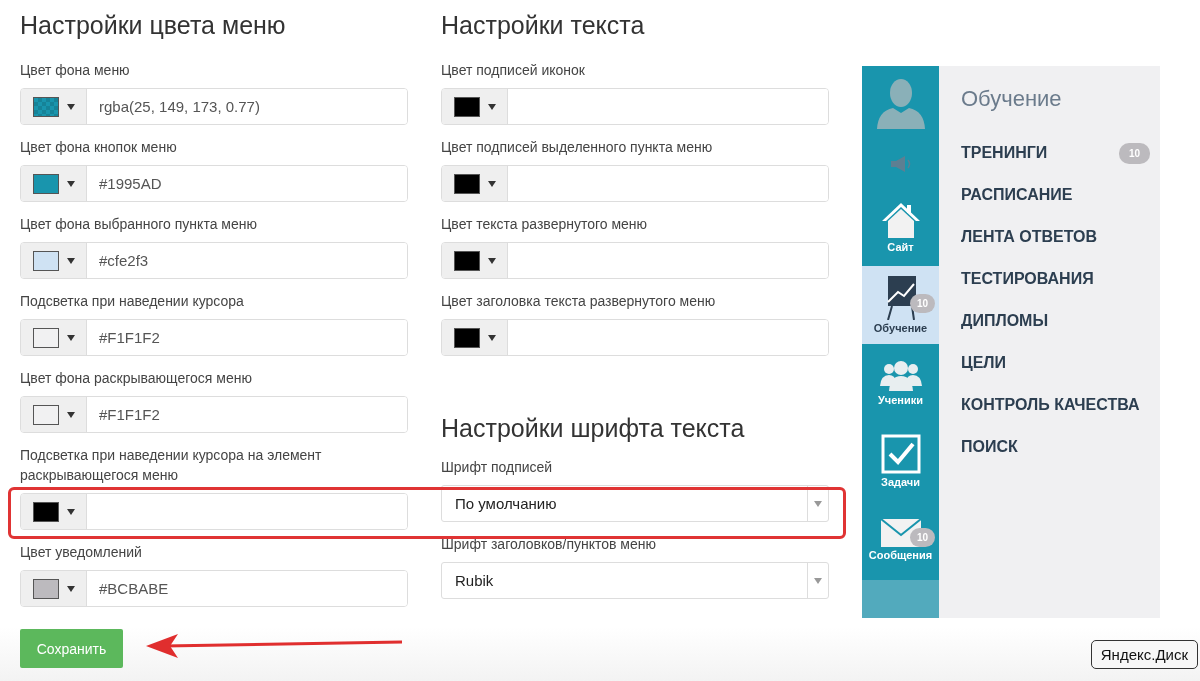 The width and height of the screenshot is (1200, 681). What do you see at coordinates (1017, 195) in the screenshot?
I see `menu-item: РАСПИСАНИЕ` at bounding box center [1017, 195].